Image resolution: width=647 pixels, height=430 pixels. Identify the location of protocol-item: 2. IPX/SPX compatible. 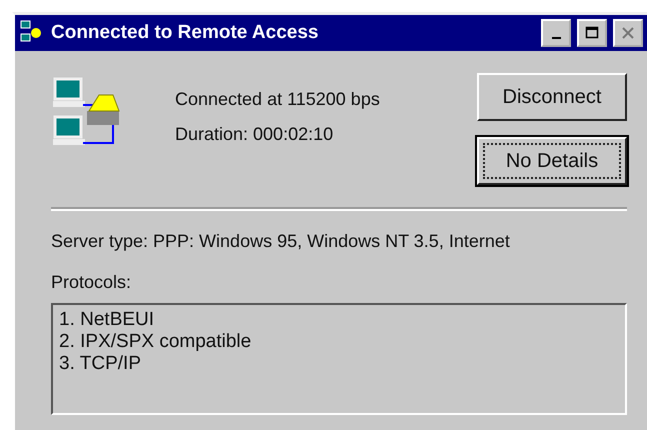
(155, 342).